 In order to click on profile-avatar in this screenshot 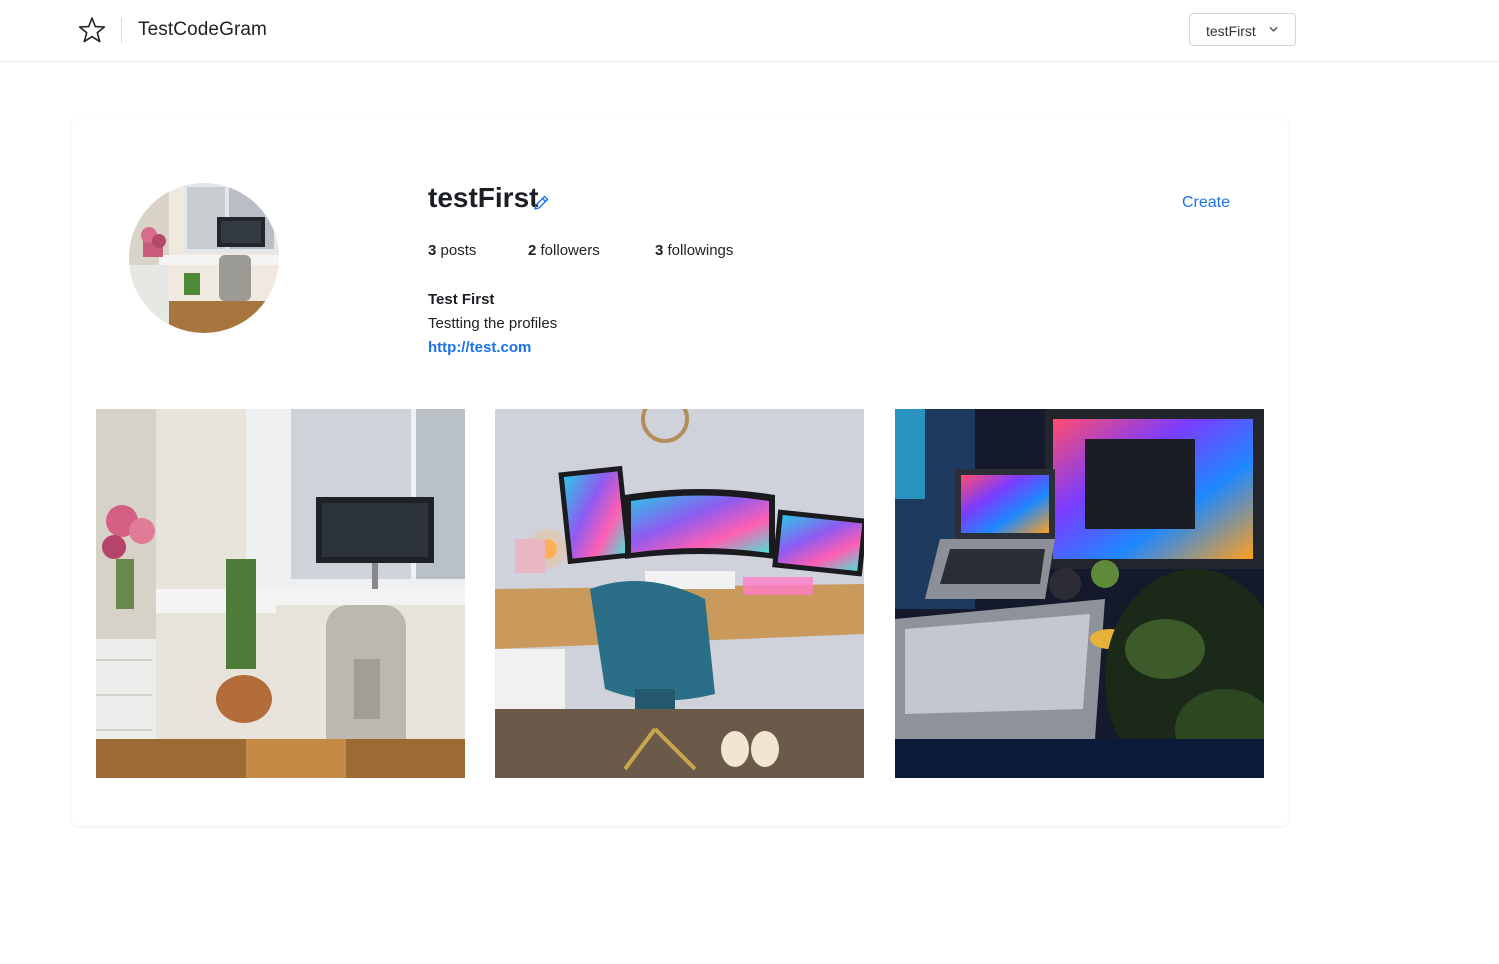, I will do `click(204, 258)`.